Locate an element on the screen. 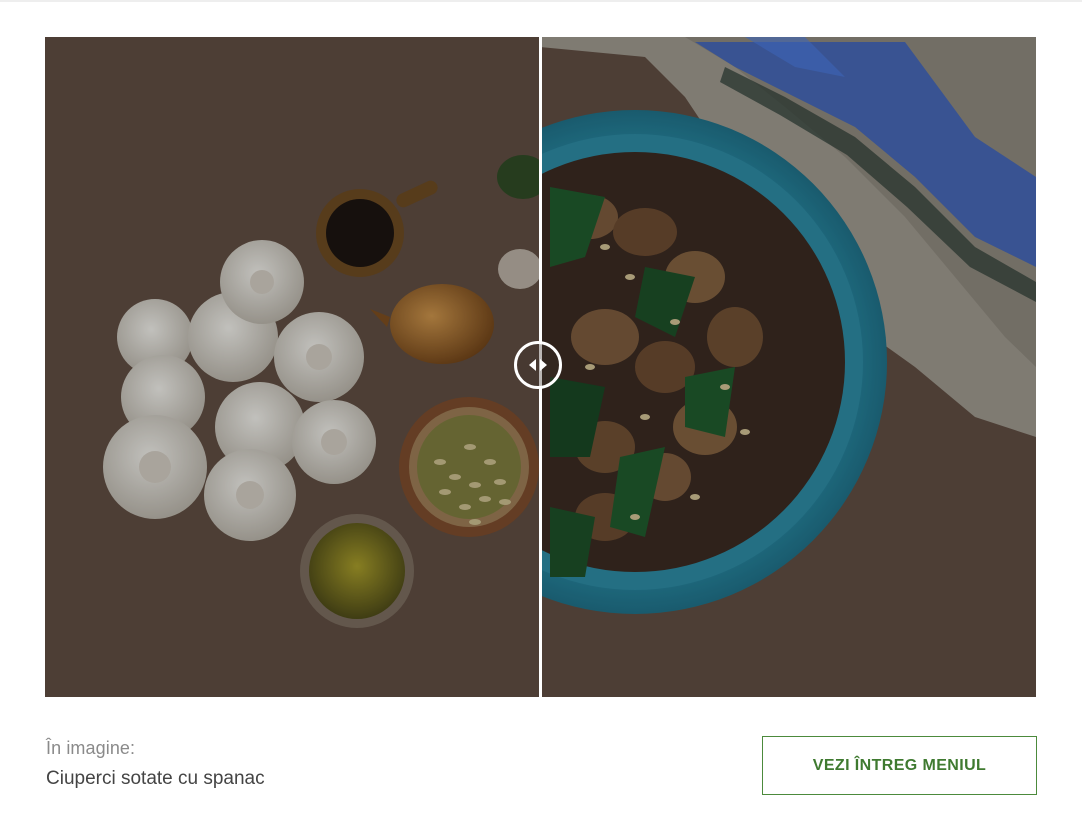 The image size is (1082, 814). dish-title: Ciuperci sotate cu spanac is located at coordinates (155, 778).